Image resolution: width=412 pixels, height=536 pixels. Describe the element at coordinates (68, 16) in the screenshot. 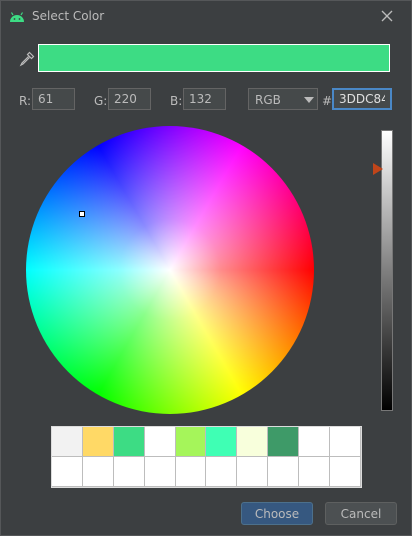

I see `dialog-title: Select Color` at that location.